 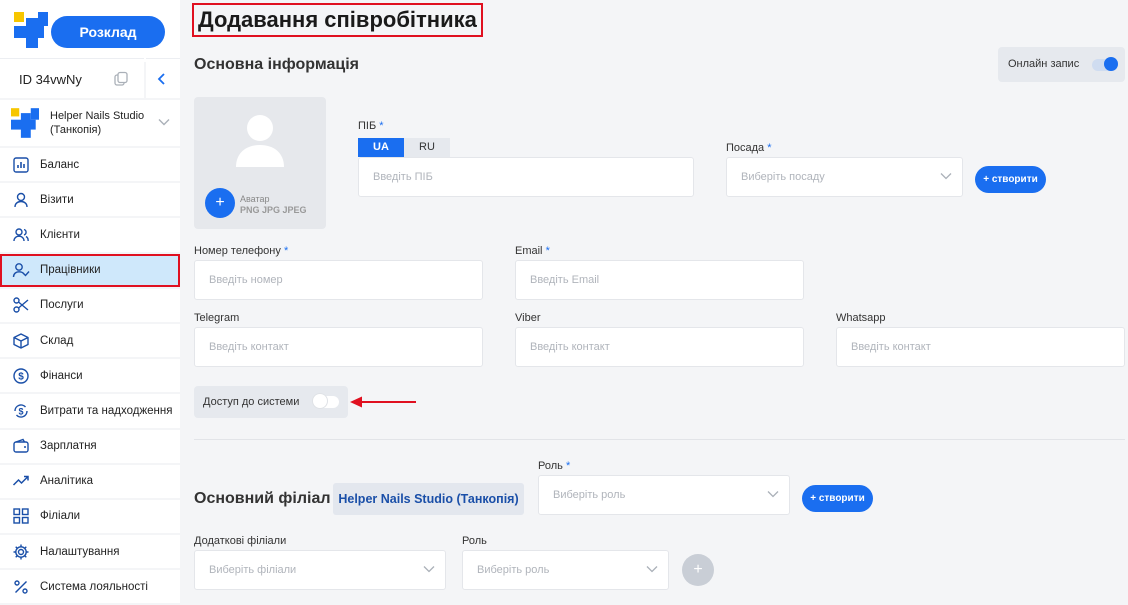 I want to click on chart-icon, so click(x=21, y=165).